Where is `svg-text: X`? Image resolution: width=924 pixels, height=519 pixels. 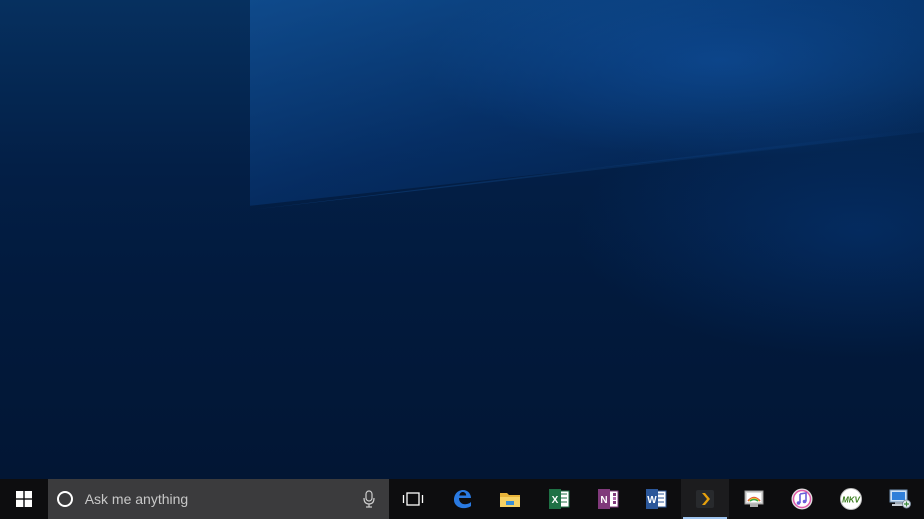
svg-text: X is located at coordinates (555, 500).